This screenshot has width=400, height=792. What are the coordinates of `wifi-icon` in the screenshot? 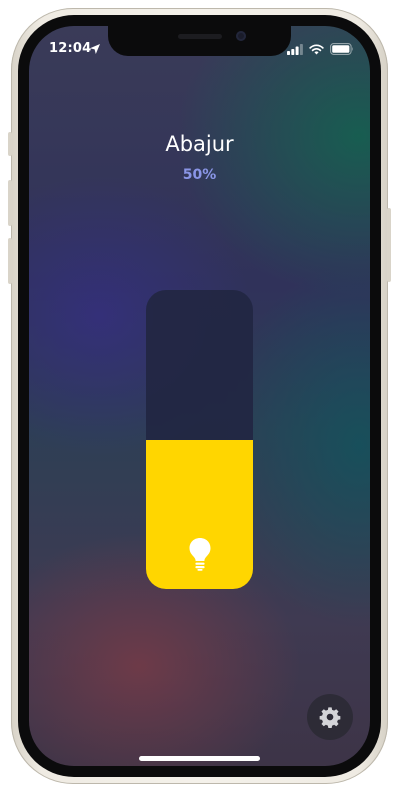 It's located at (316, 48).